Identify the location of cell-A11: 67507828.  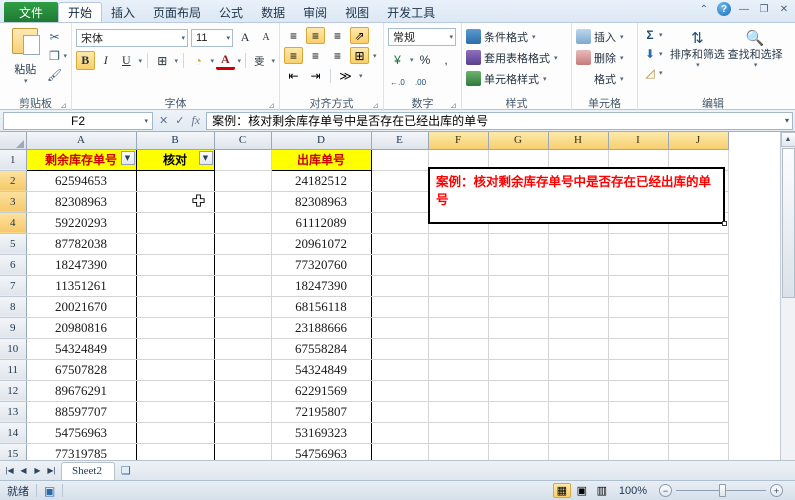
(81, 370).